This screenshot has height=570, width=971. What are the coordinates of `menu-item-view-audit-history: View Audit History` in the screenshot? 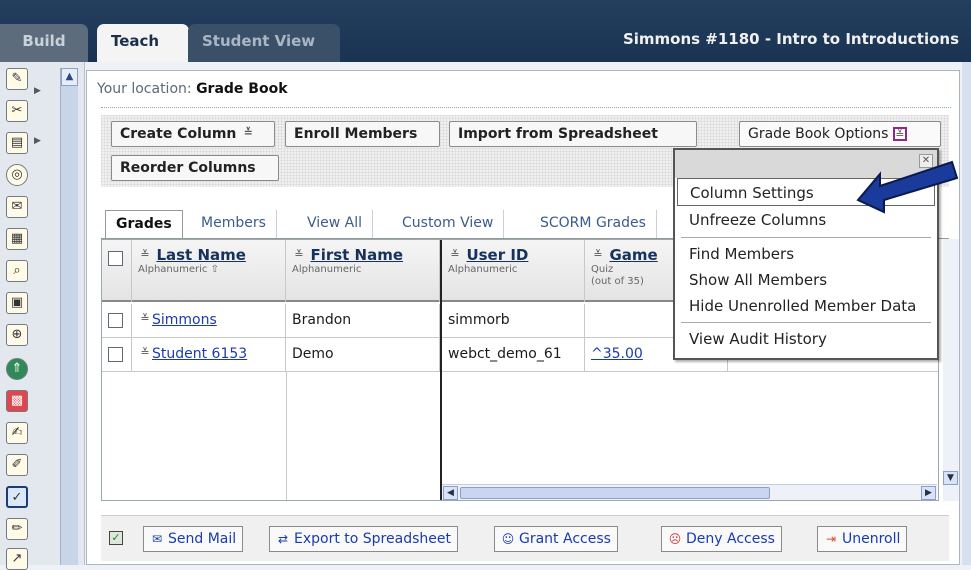 It's located at (806, 339).